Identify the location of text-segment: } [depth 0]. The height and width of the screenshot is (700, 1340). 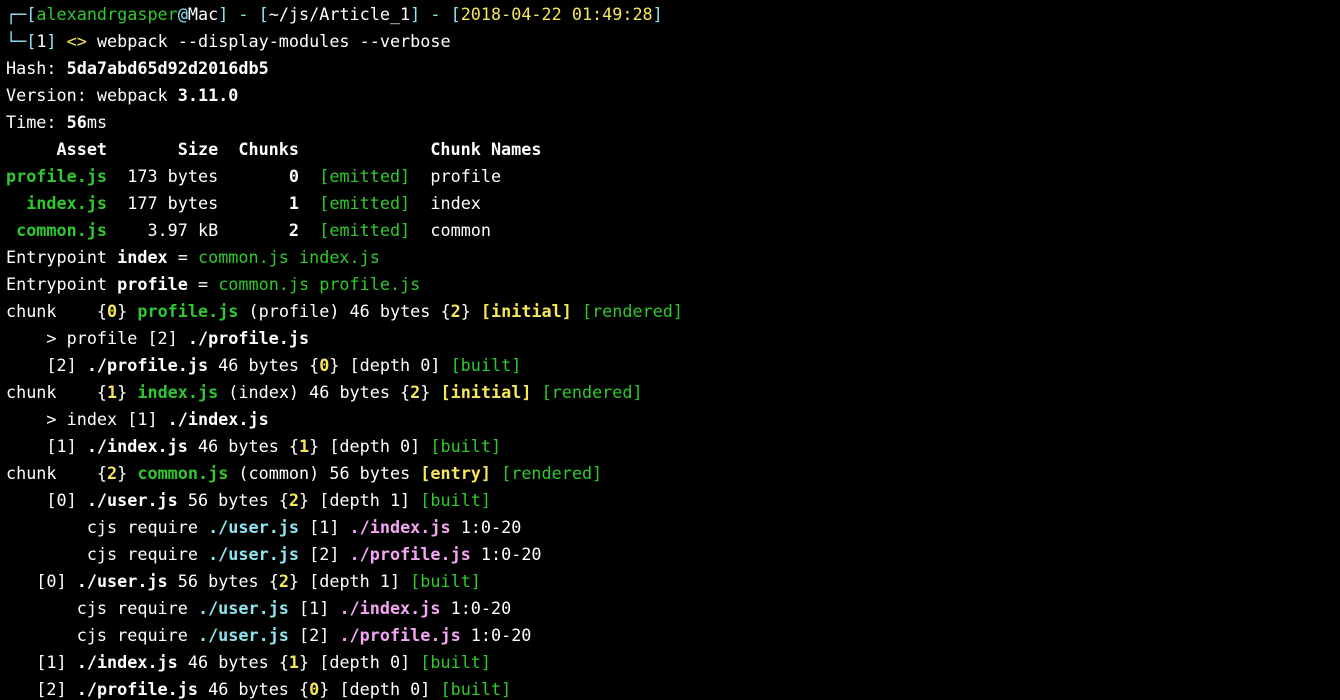
(390, 365).